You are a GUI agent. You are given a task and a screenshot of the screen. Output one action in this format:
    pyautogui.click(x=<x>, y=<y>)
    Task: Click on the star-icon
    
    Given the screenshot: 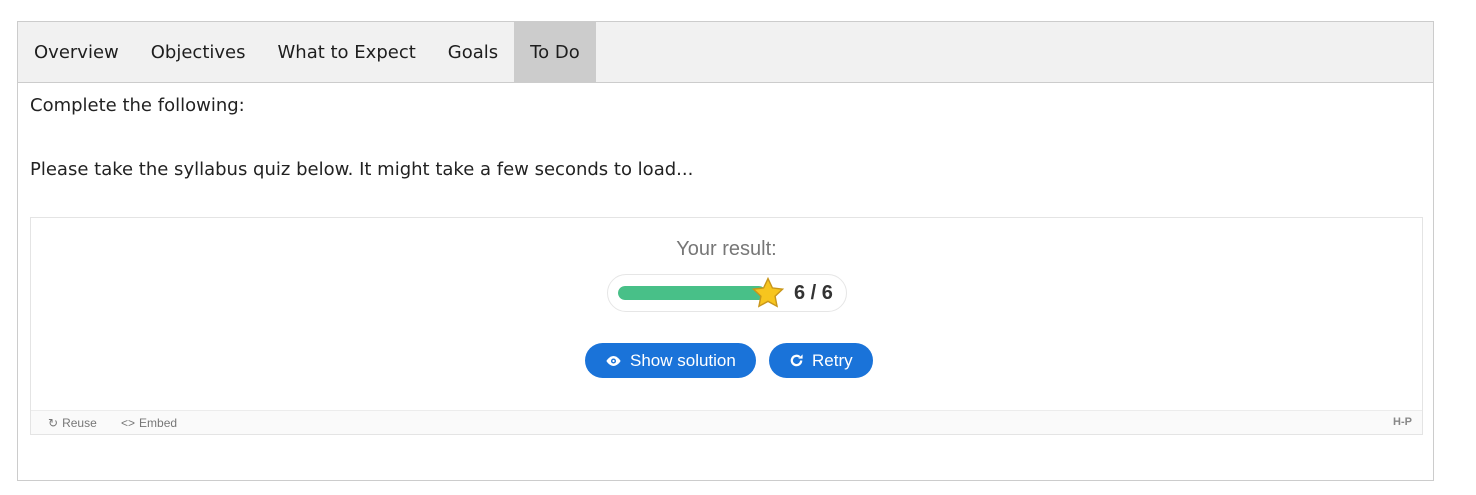 What is the action you would take?
    pyautogui.click(x=768, y=292)
    